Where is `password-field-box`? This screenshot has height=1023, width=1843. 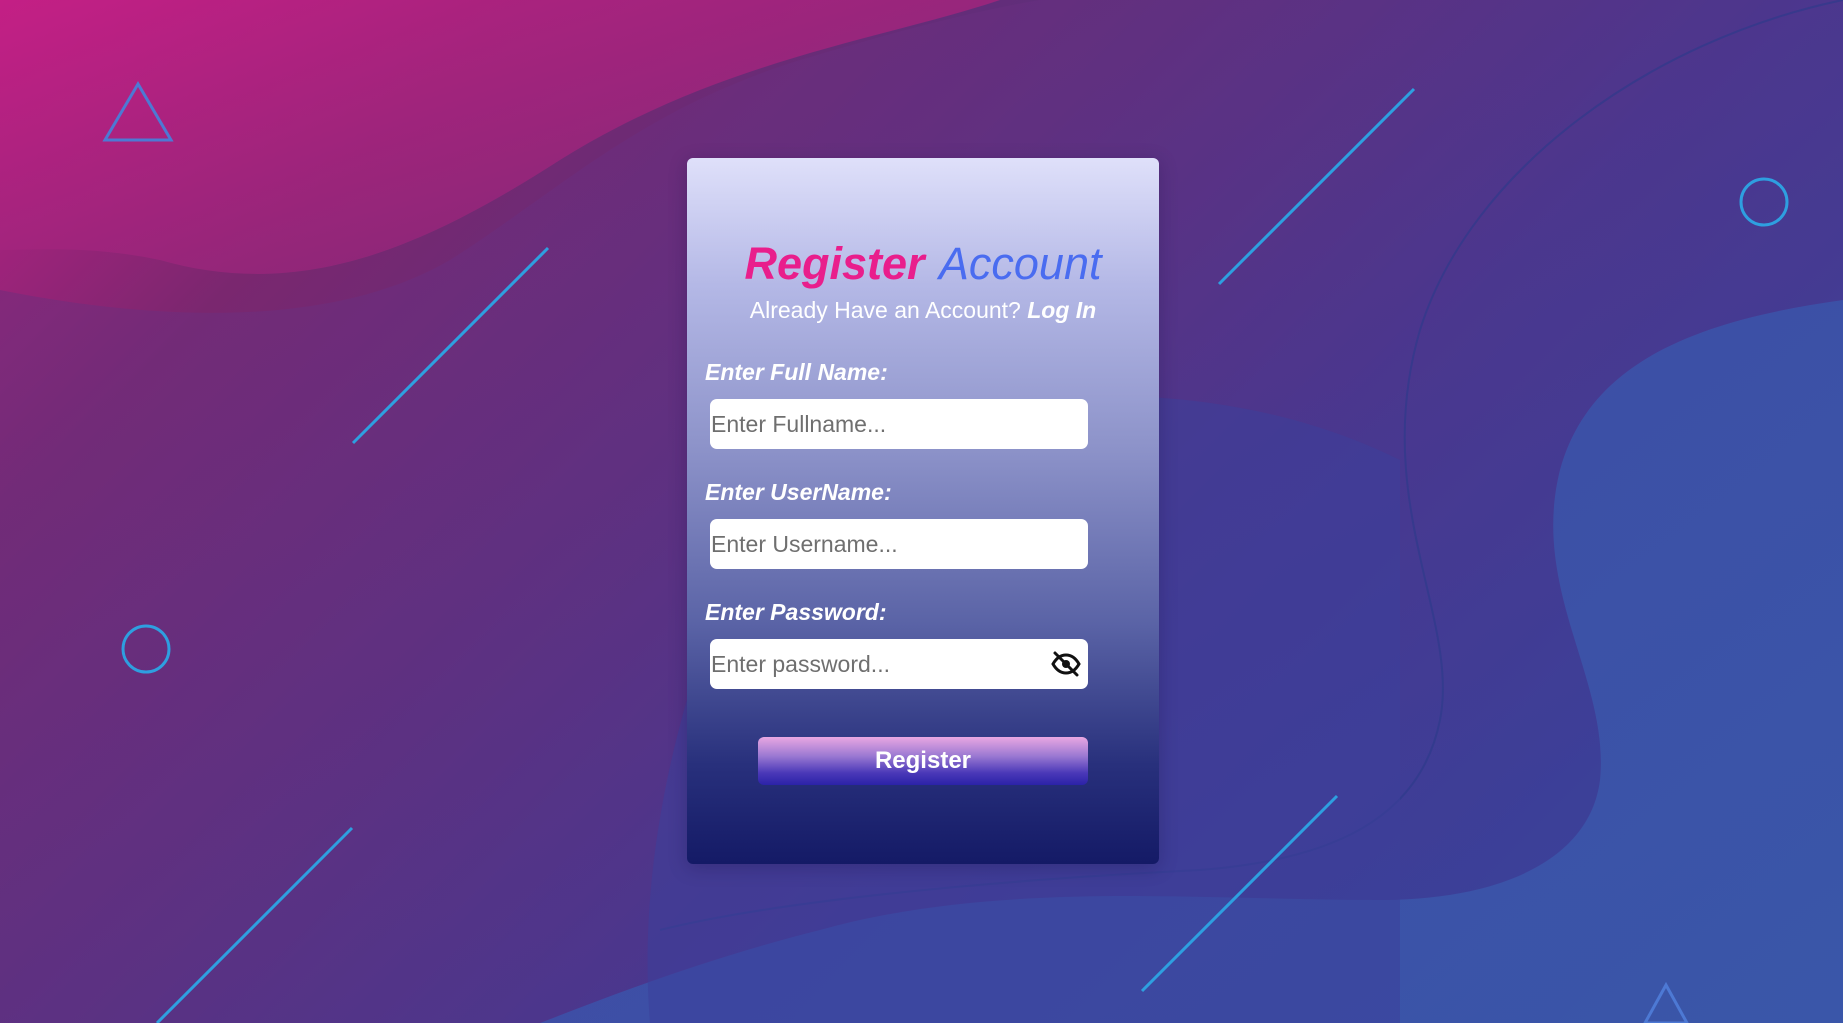 password-field-box is located at coordinates (899, 664).